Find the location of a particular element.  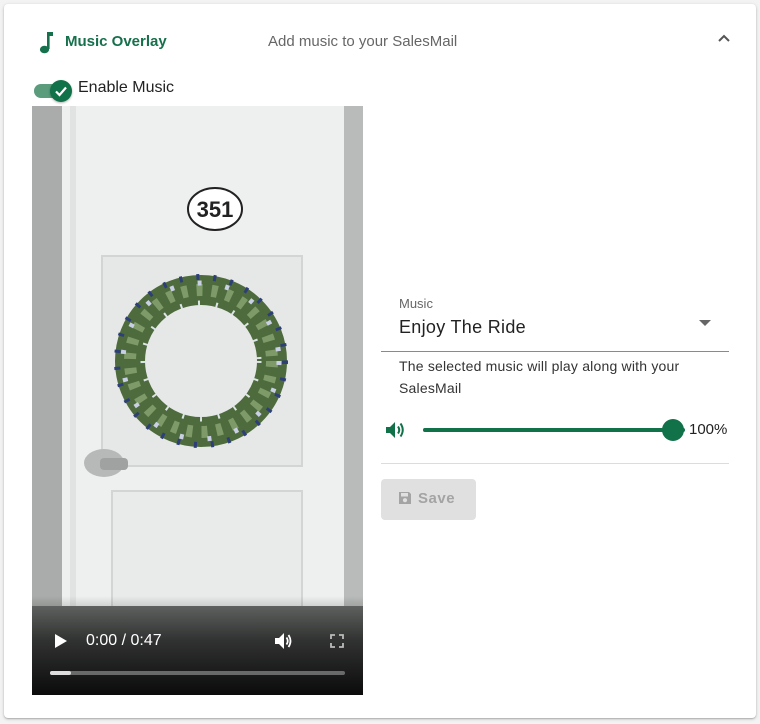

save-button: Save is located at coordinates (428, 499).